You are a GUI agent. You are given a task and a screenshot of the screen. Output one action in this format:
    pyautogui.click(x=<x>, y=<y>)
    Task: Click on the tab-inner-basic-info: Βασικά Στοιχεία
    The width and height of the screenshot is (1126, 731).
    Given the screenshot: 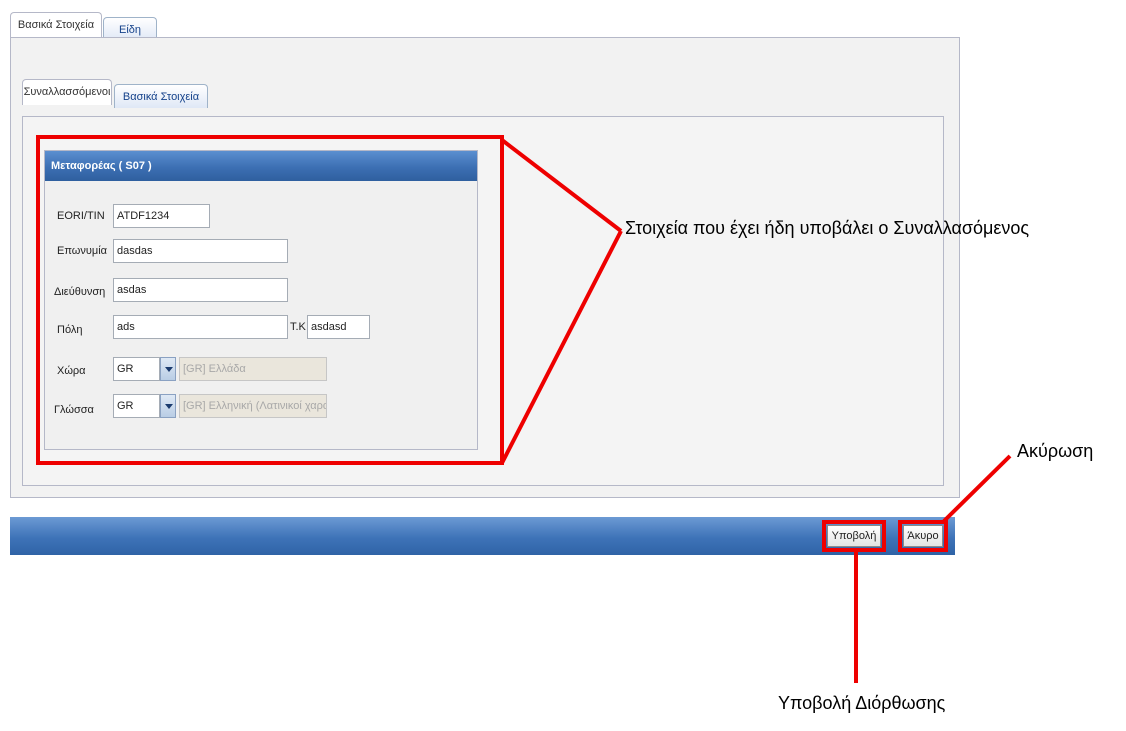 What is the action you would take?
    pyautogui.click(x=161, y=96)
    